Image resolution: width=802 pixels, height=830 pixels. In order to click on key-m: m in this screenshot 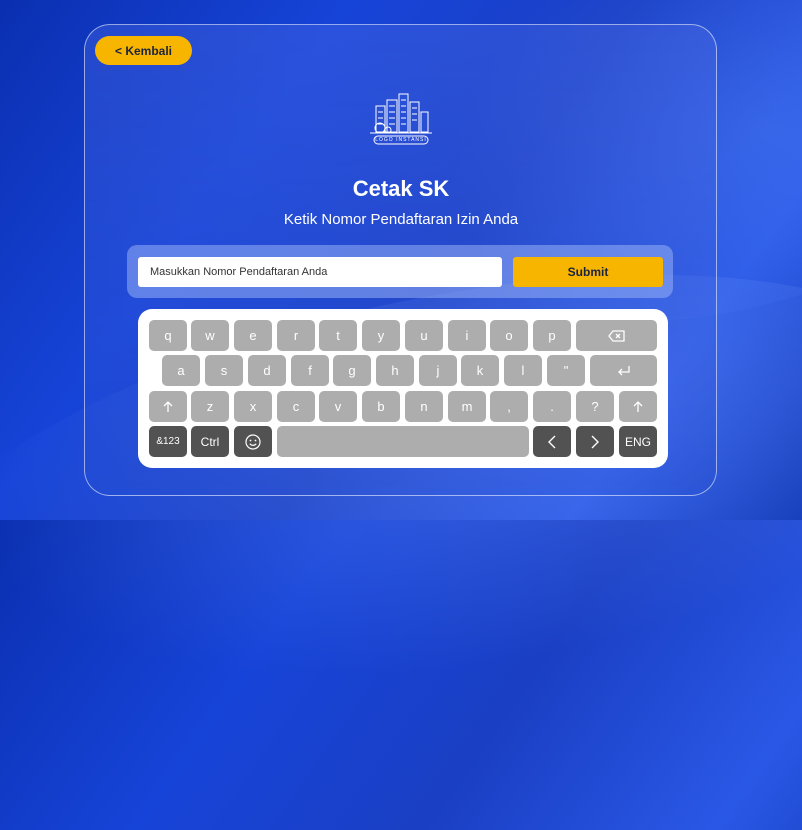, I will do `click(467, 406)`.